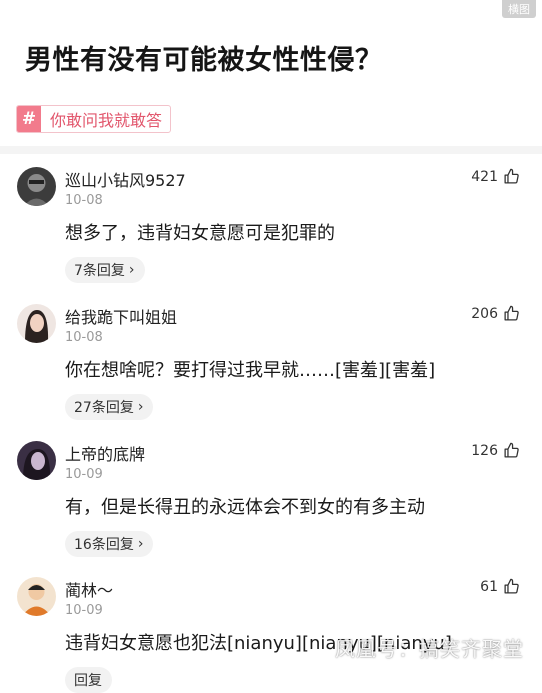  Describe the element at coordinates (204, 60) in the screenshot. I see `question-title: 男性有没有可能被女性性侵？` at that location.